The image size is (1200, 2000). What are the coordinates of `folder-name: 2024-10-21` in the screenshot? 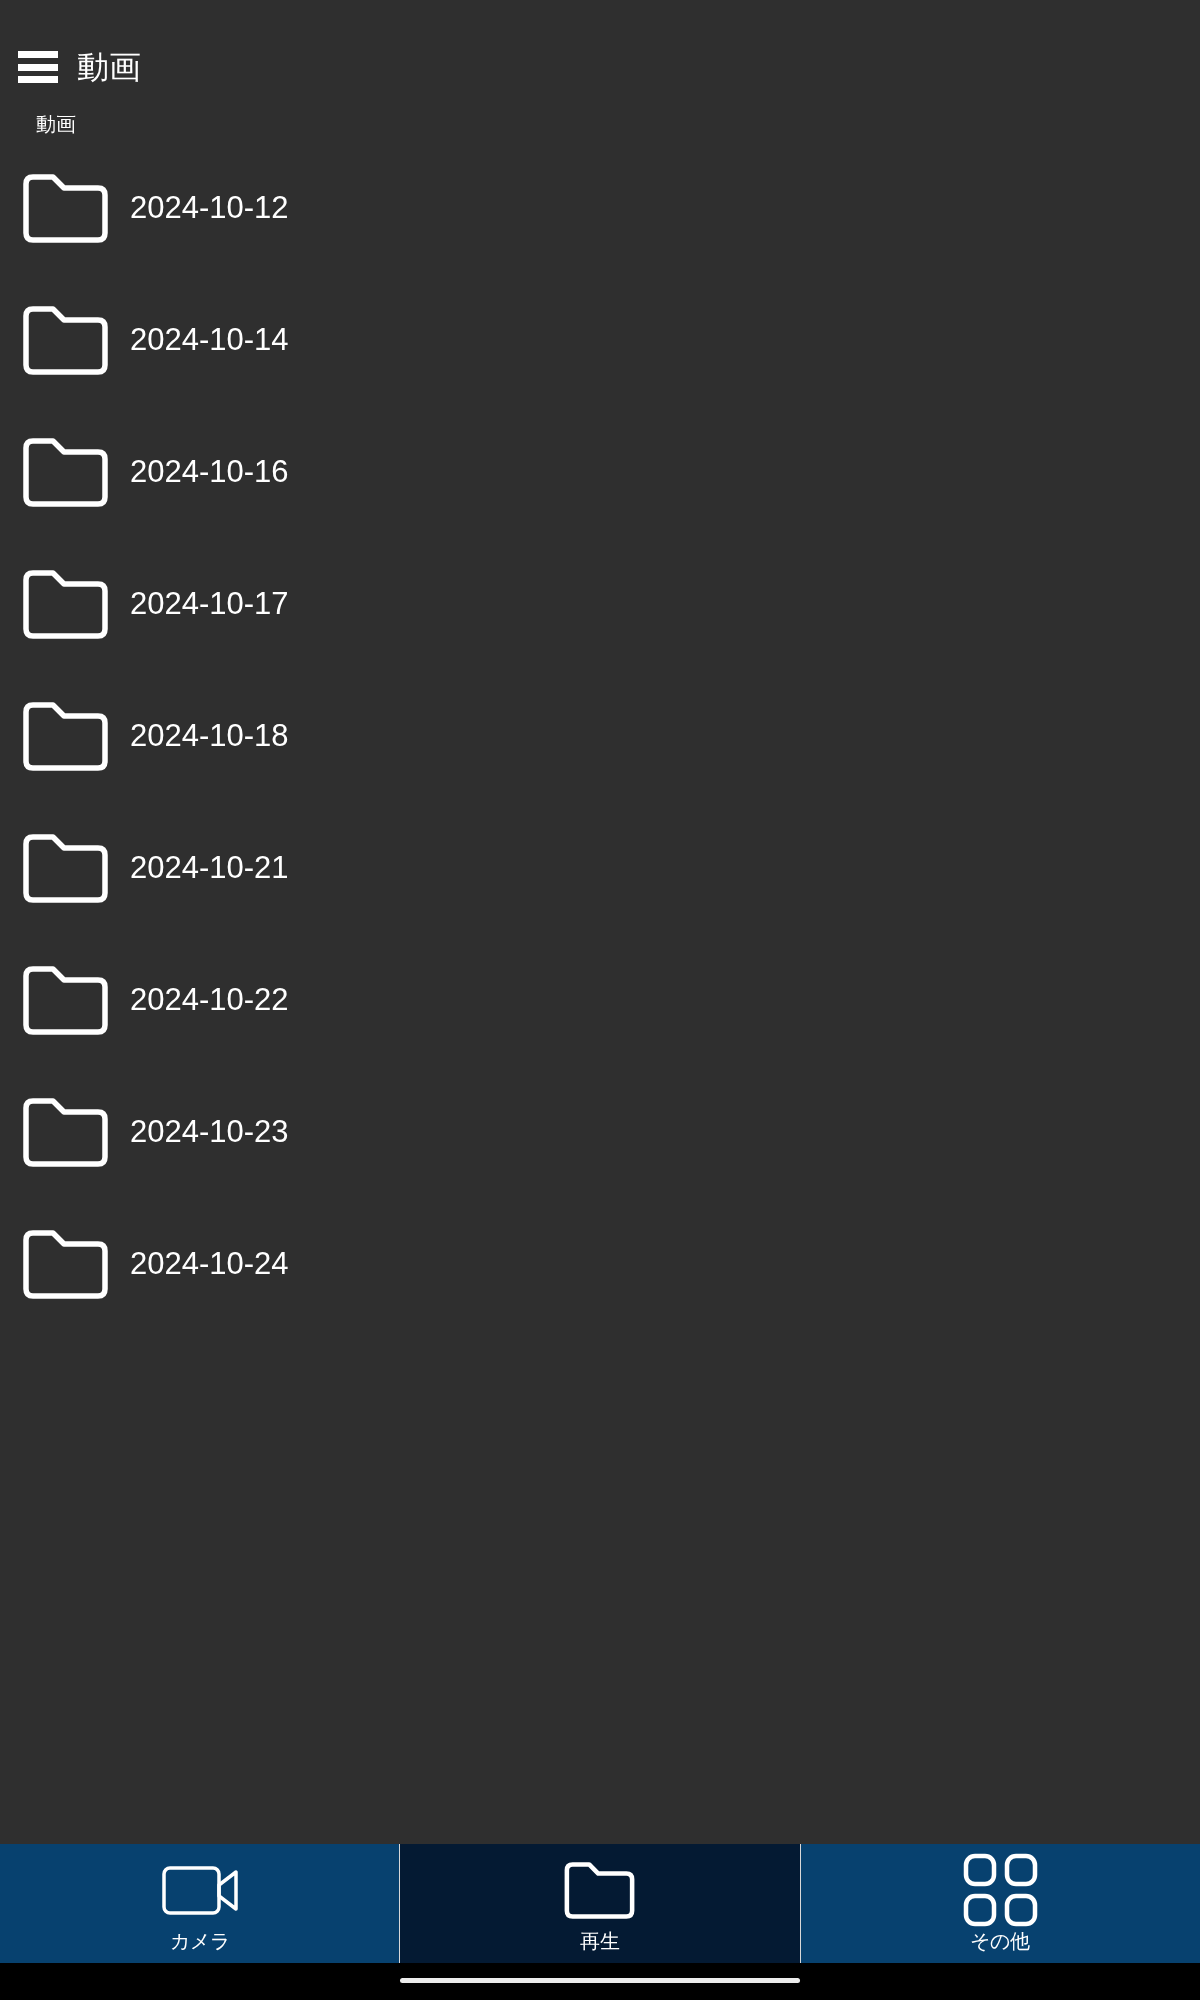 It's located at (209, 868).